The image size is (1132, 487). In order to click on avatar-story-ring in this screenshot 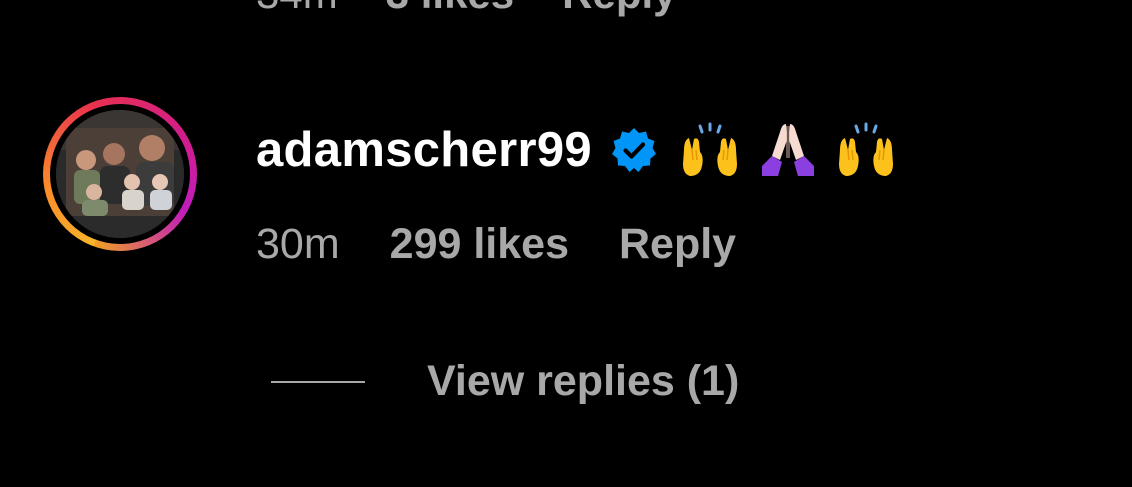, I will do `click(120, 174)`.